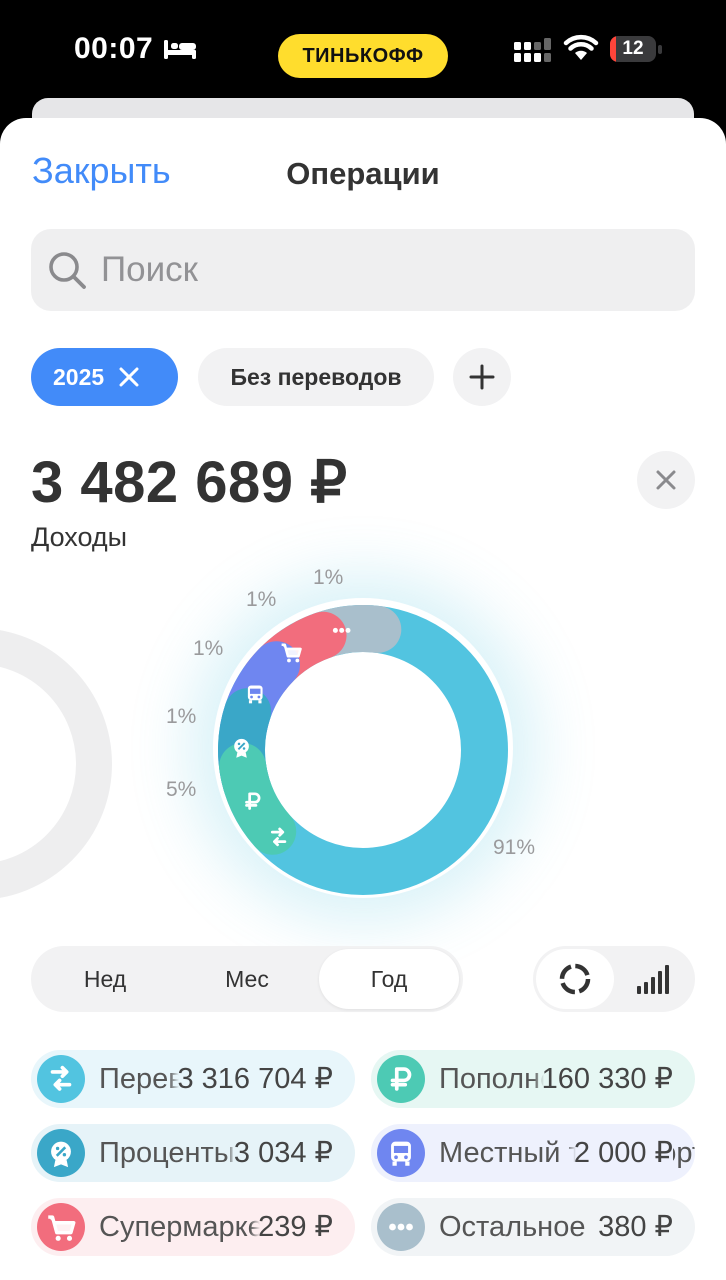  I want to click on chart-view-toggle, so click(614, 979).